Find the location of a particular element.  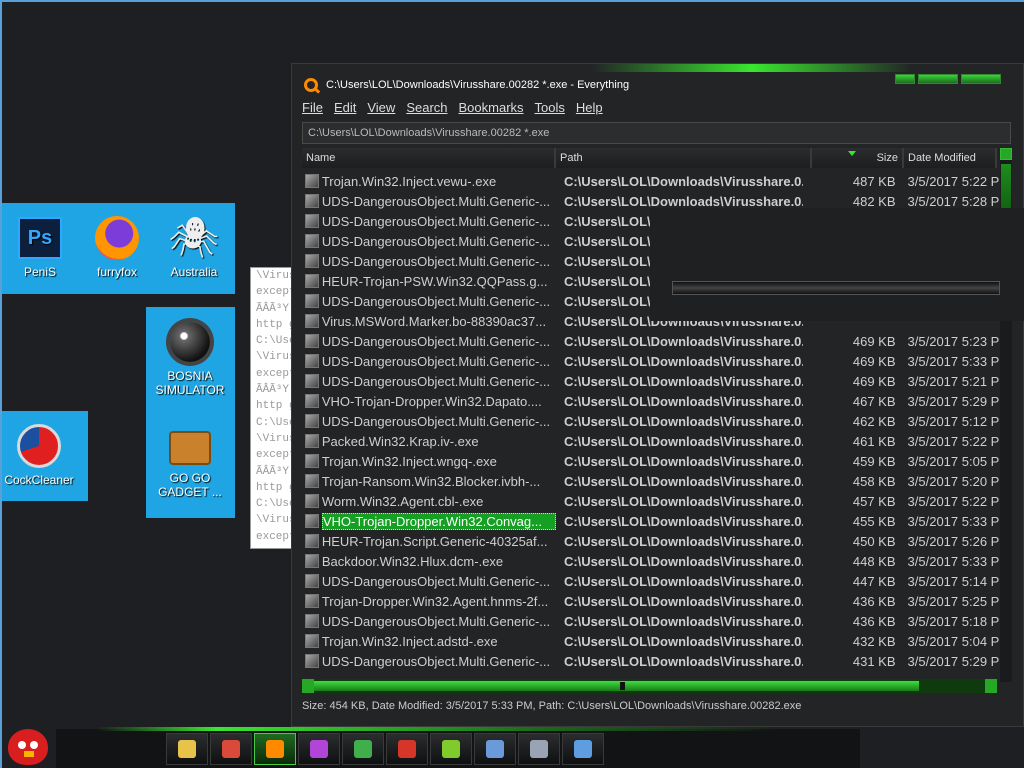

file-date-modified: 3/5/2017 5:28 PM is located at coordinates (953, 201).